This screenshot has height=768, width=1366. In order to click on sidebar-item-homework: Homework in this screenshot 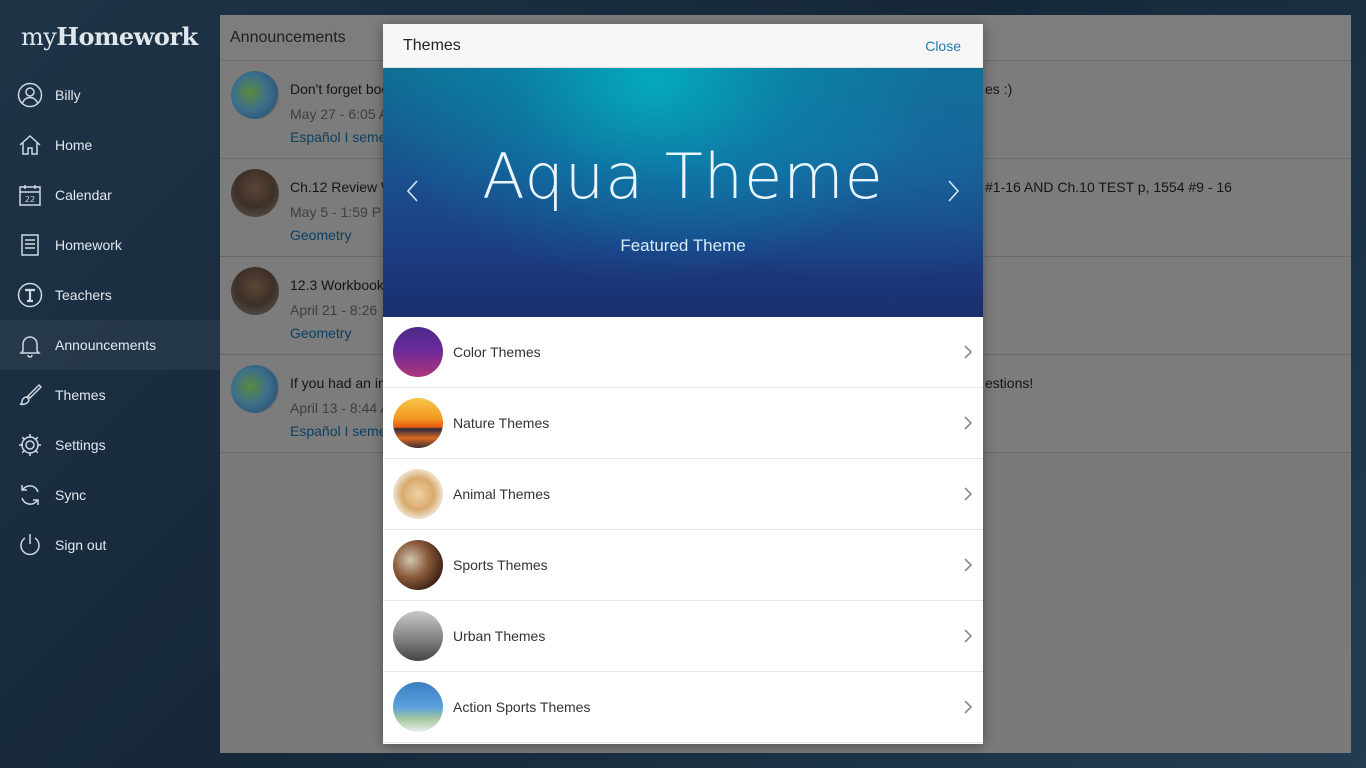, I will do `click(110, 245)`.